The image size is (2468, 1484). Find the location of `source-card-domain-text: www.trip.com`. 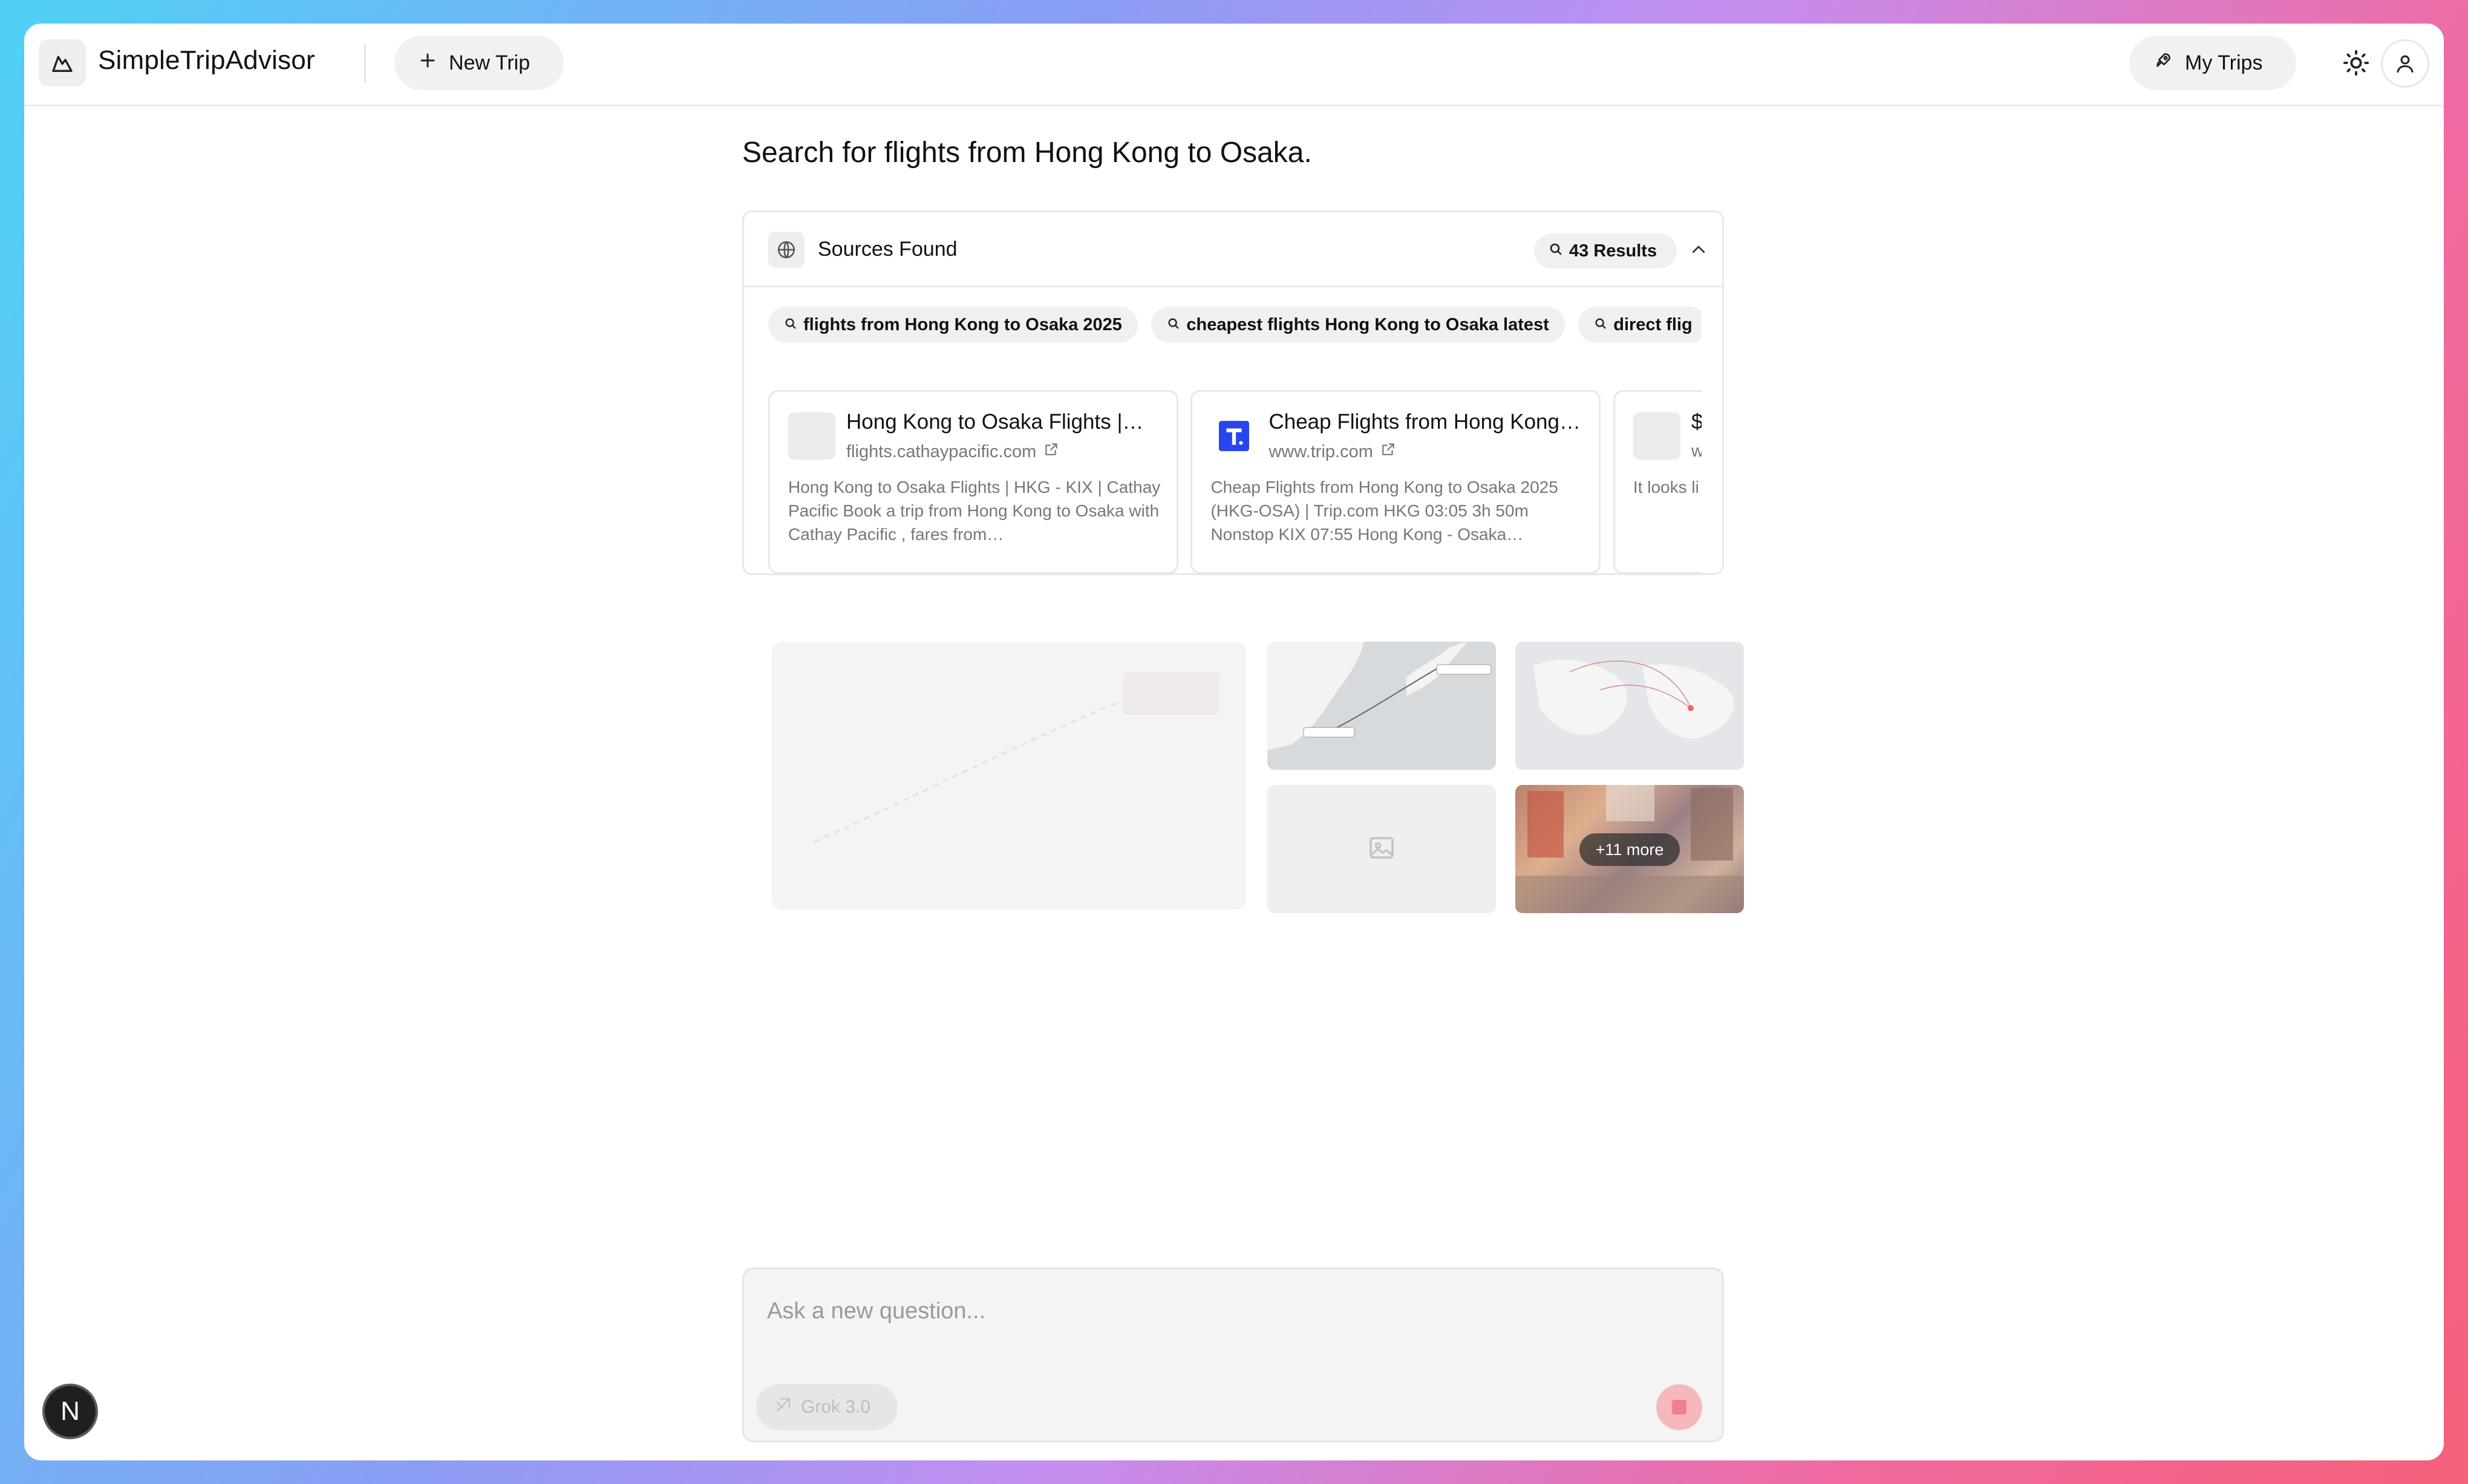

source-card-domain-text: www.trip.com is located at coordinates (1320, 451).